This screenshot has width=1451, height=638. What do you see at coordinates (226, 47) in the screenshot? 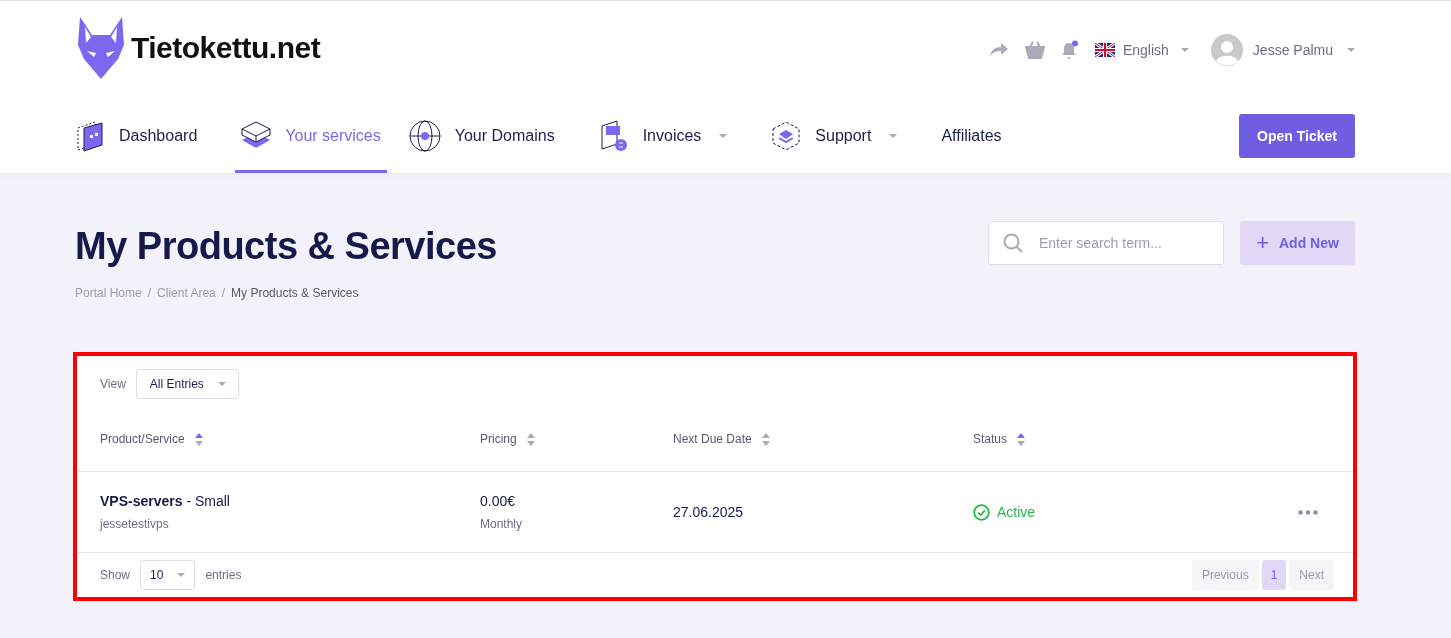
I see `brand-name: Tietokettu.net` at bounding box center [226, 47].